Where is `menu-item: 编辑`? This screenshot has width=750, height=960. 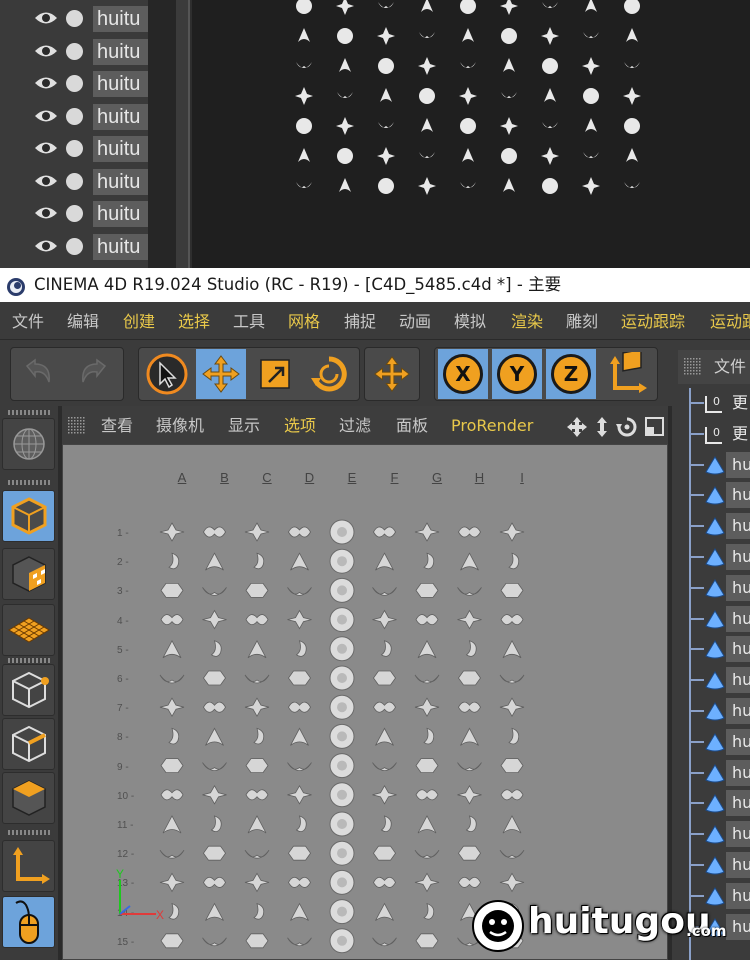 menu-item: 编辑 is located at coordinates (83, 322).